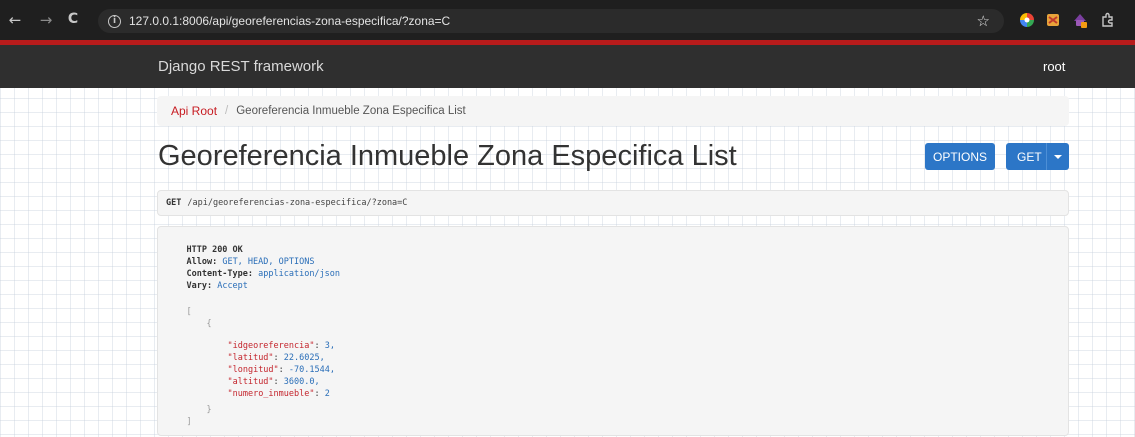  Describe the element at coordinates (174, 203) in the screenshot. I see `request-method: GET` at that location.